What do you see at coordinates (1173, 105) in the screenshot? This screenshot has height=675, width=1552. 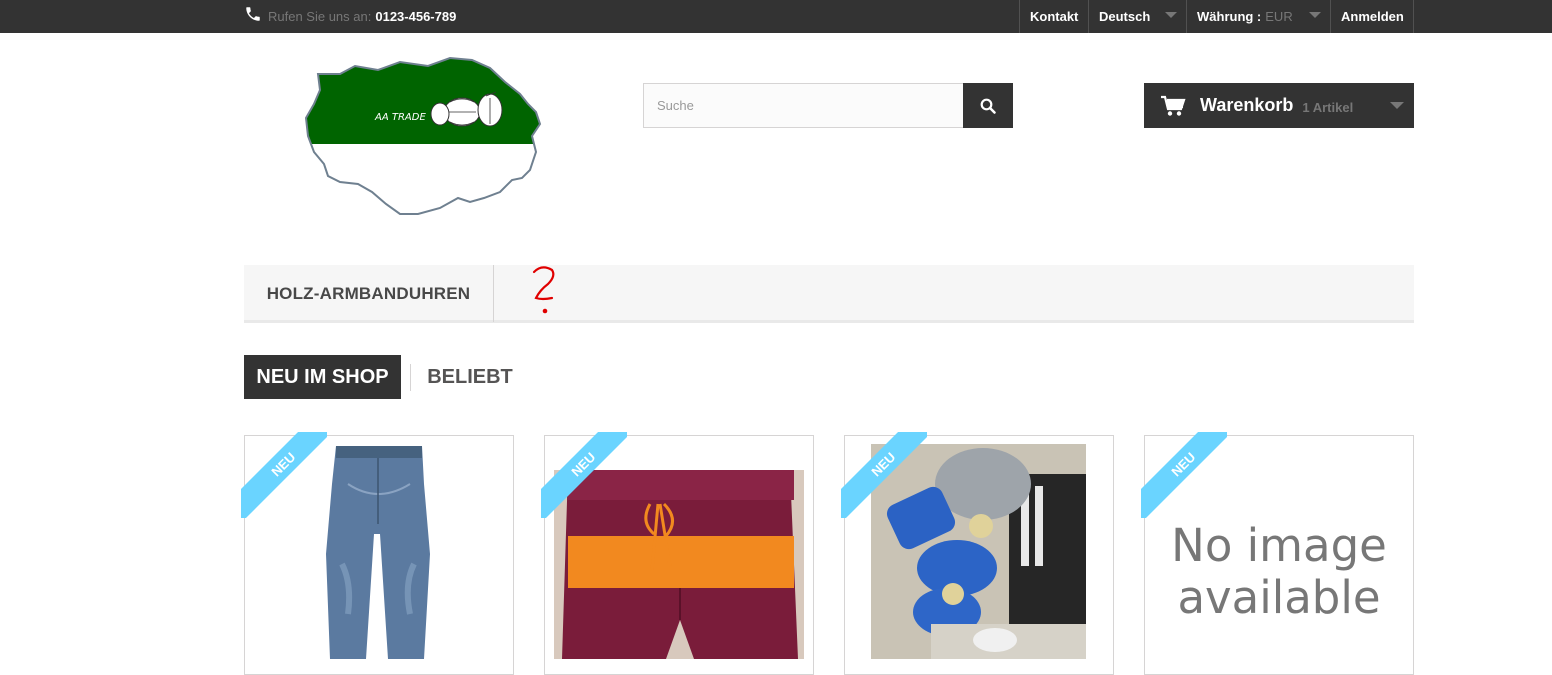 I see `cart-icon` at bounding box center [1173, 105].